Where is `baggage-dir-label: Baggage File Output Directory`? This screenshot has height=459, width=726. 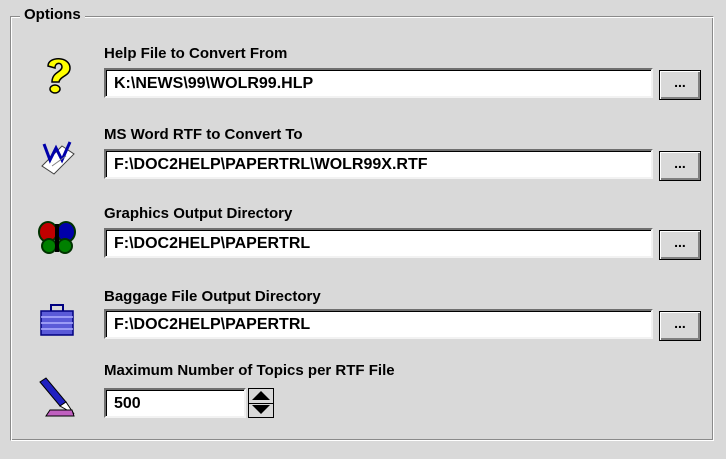
baggage-dir-label: Baggage File Output Directory is located at coordinates (212, 296).